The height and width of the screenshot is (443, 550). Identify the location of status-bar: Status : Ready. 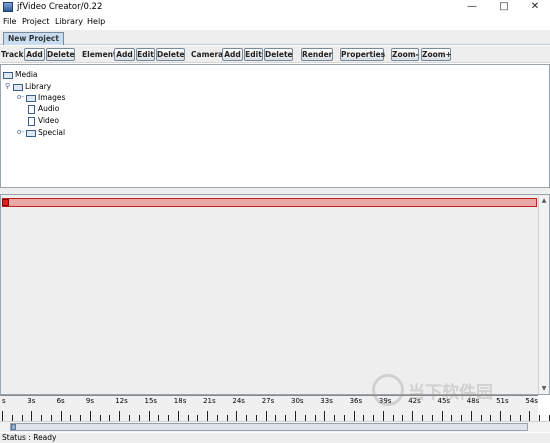
(275, 438).